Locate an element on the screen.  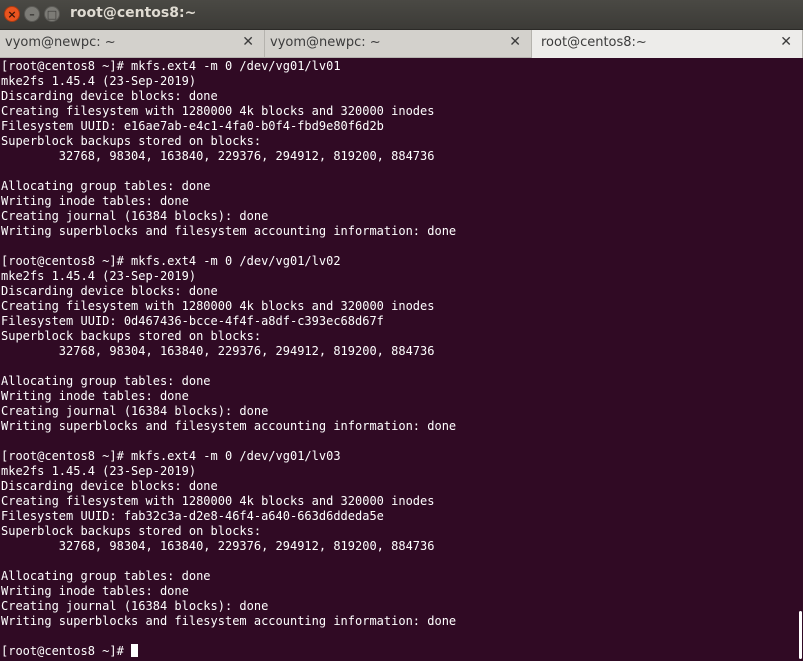
close-icon: × is located at coordinates (12, 14).